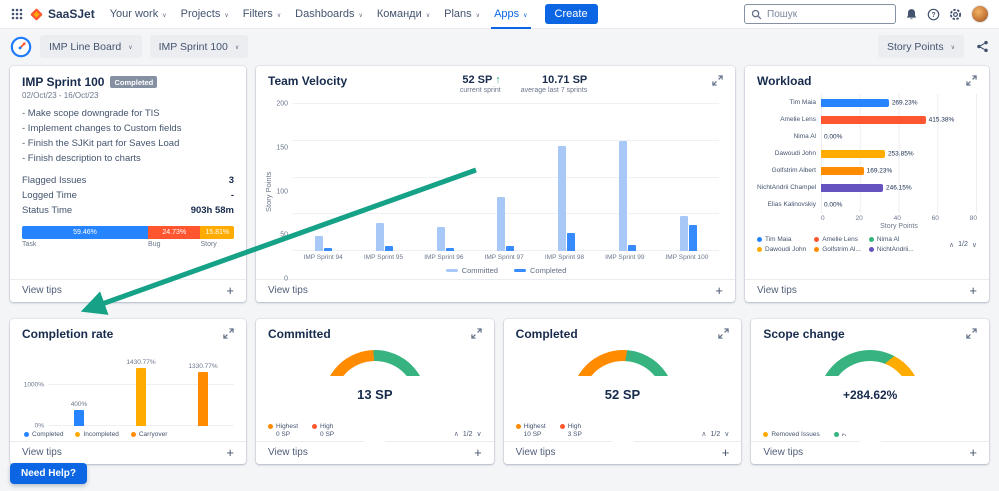  I want to click on create-button: Create, so click(571, 14).